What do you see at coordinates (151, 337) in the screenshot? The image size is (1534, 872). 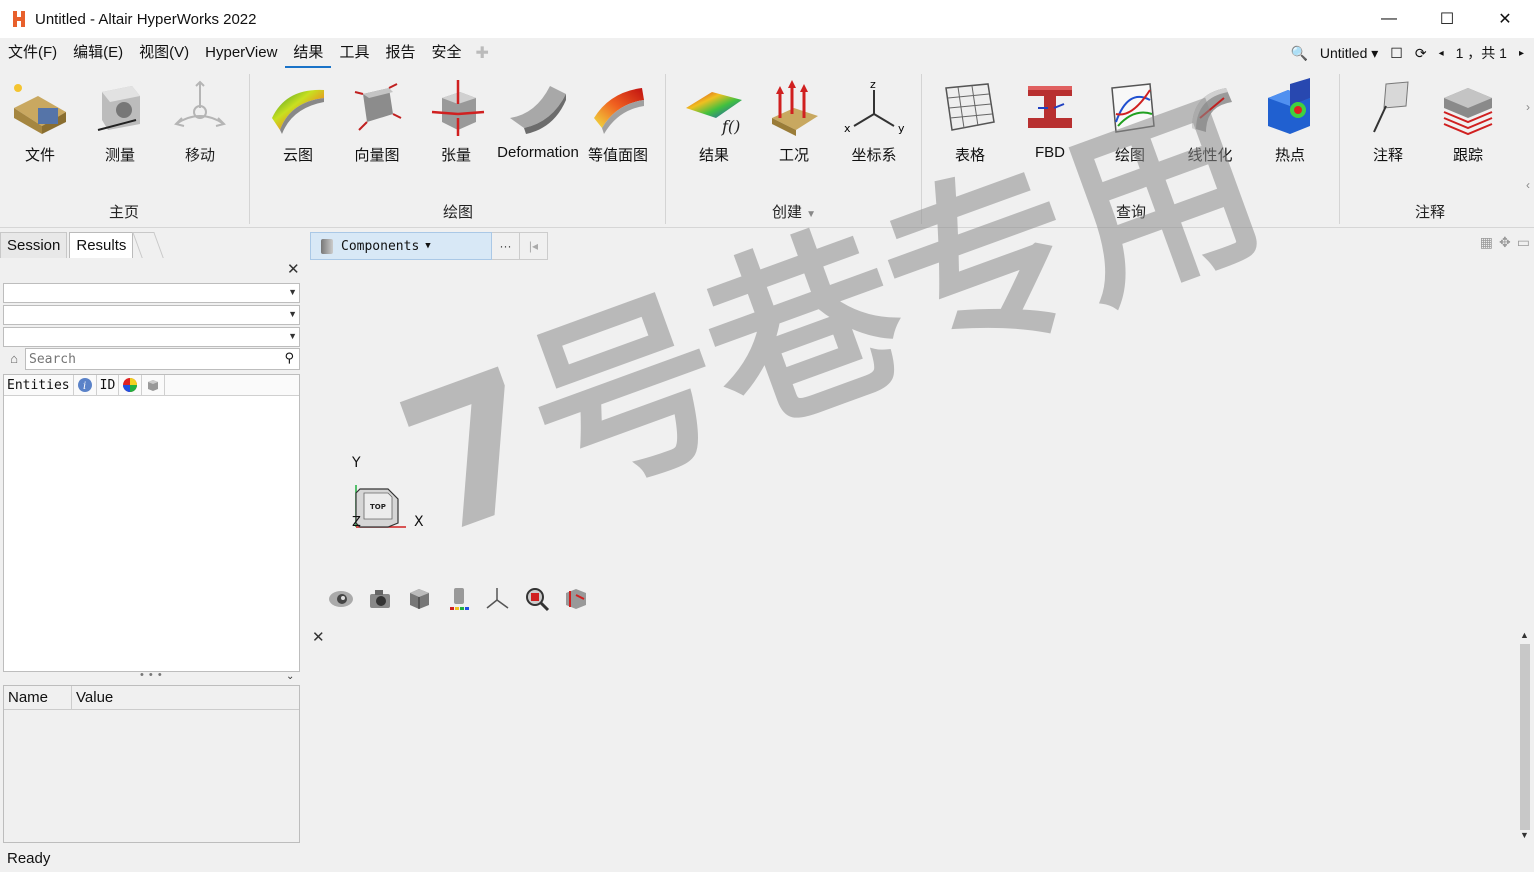 I see `simulation-select: ▼` at bounding box center [151, 337].